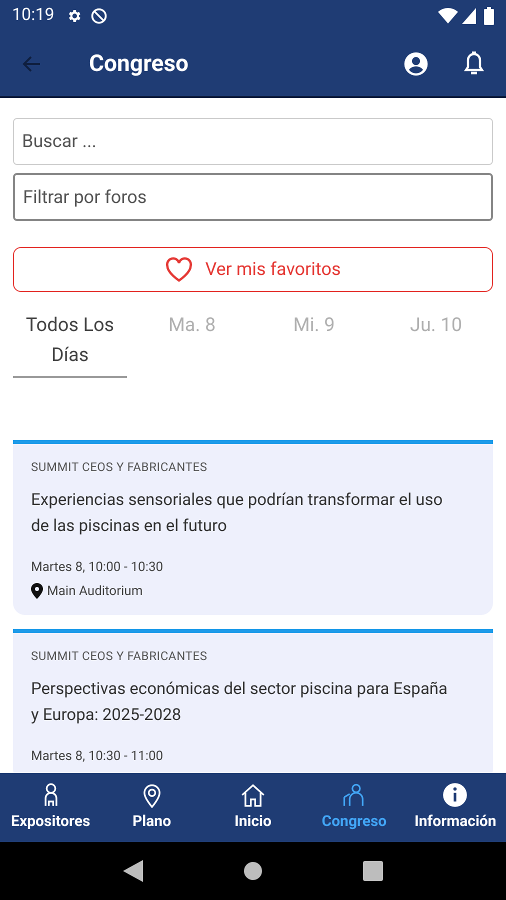 This screenshot has height=900, width=506. What do you see at coordinates (416, 64) in the screenshot?
I see `account-icon` at bounding box center [416, 64].